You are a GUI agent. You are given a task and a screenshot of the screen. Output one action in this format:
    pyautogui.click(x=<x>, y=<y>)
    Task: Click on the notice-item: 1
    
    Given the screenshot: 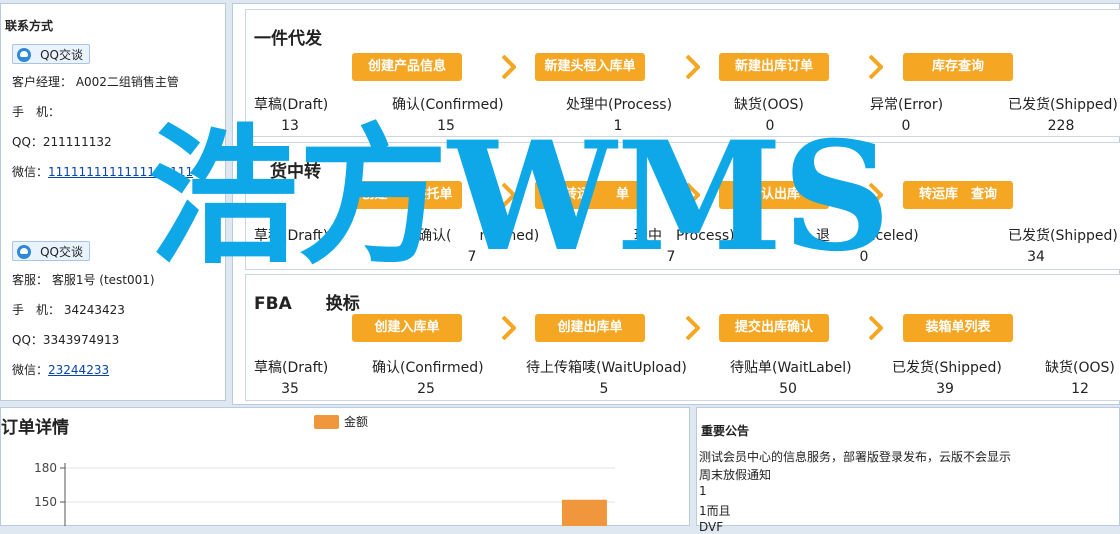 What is the action you would take?
    pyautogui.click(x=703, y=491)
    